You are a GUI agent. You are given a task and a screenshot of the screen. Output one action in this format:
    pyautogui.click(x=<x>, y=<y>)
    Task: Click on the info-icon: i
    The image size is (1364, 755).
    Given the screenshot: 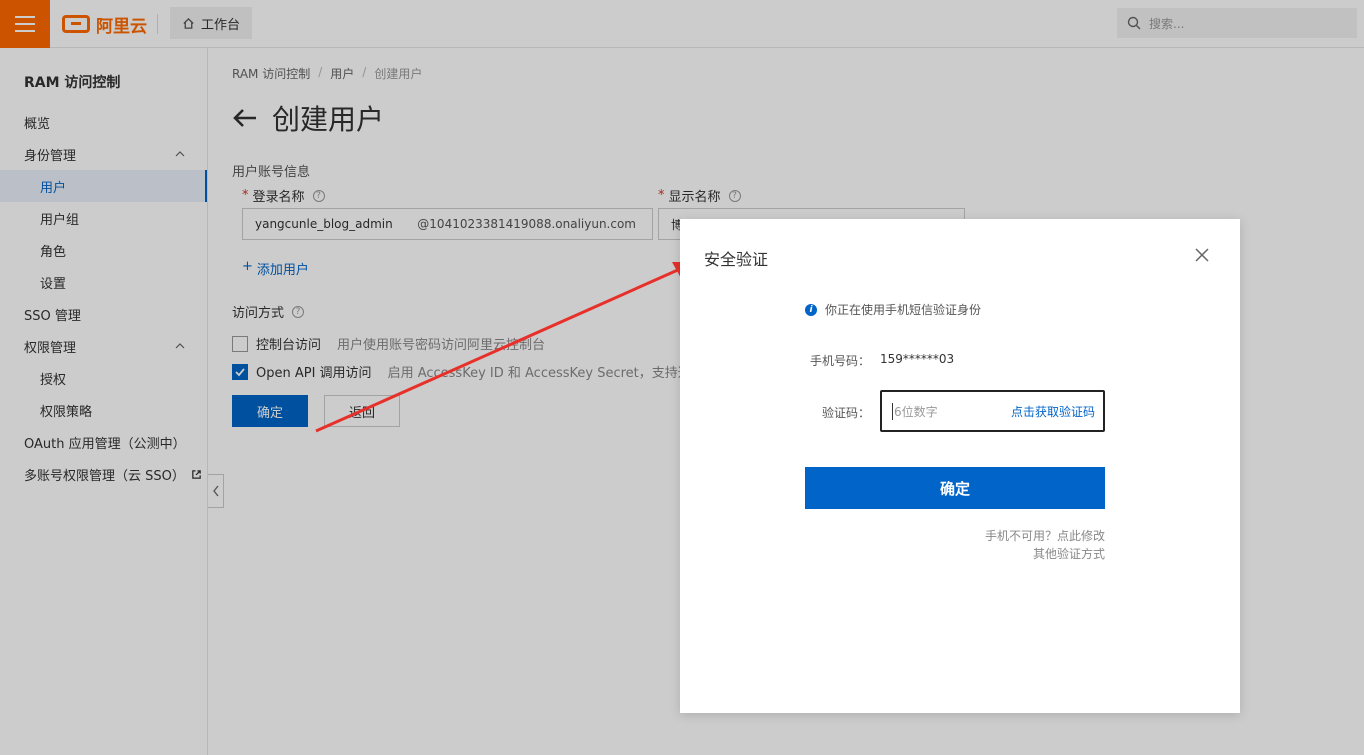 What is the action you would take?
    pyautogui.click(x=811, y=309)
    